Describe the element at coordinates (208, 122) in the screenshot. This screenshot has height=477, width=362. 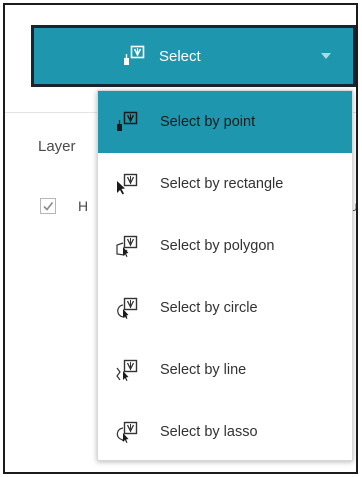
I see `menu-item-label: Select by point` at that location.